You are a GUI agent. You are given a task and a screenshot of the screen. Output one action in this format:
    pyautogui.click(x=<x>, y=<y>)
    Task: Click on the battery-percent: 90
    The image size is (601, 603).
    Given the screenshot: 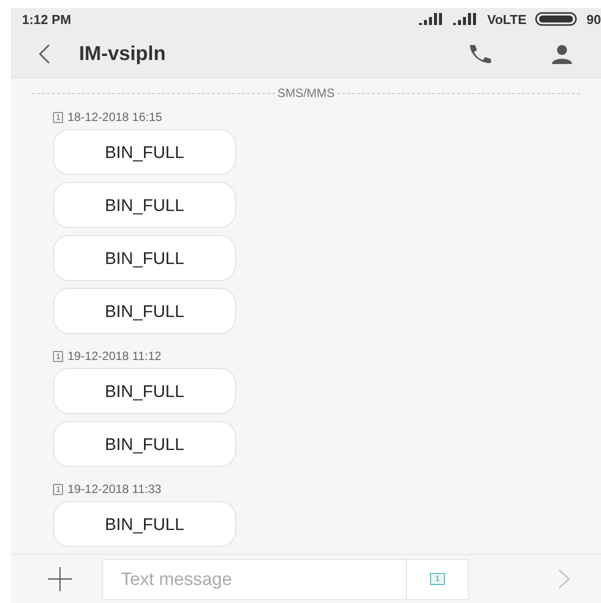 What is the action you would take?
    pyautogui.click(x=593, y=19)
    